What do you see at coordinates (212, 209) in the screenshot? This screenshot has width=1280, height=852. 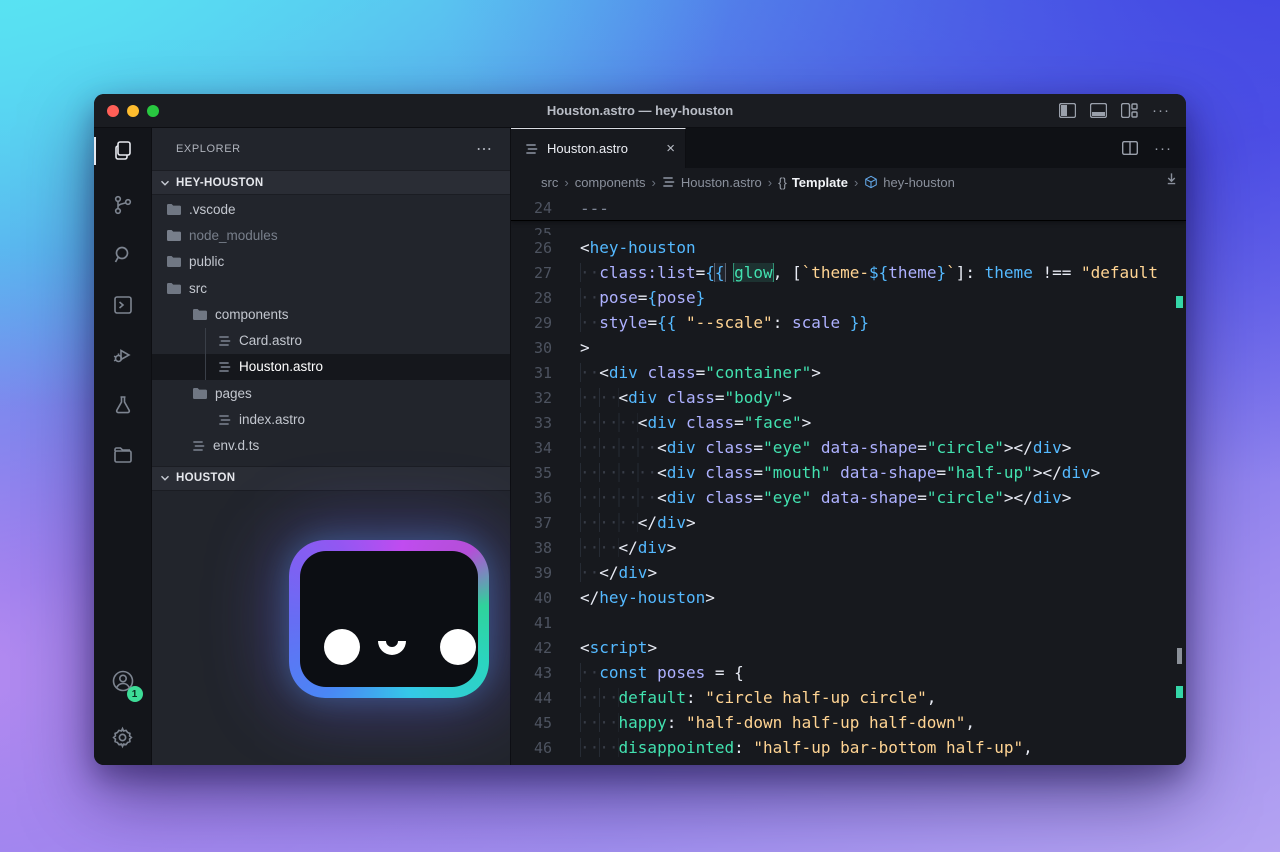 I see `tree-item-label: .vscode` at bounding box center [212, 209].